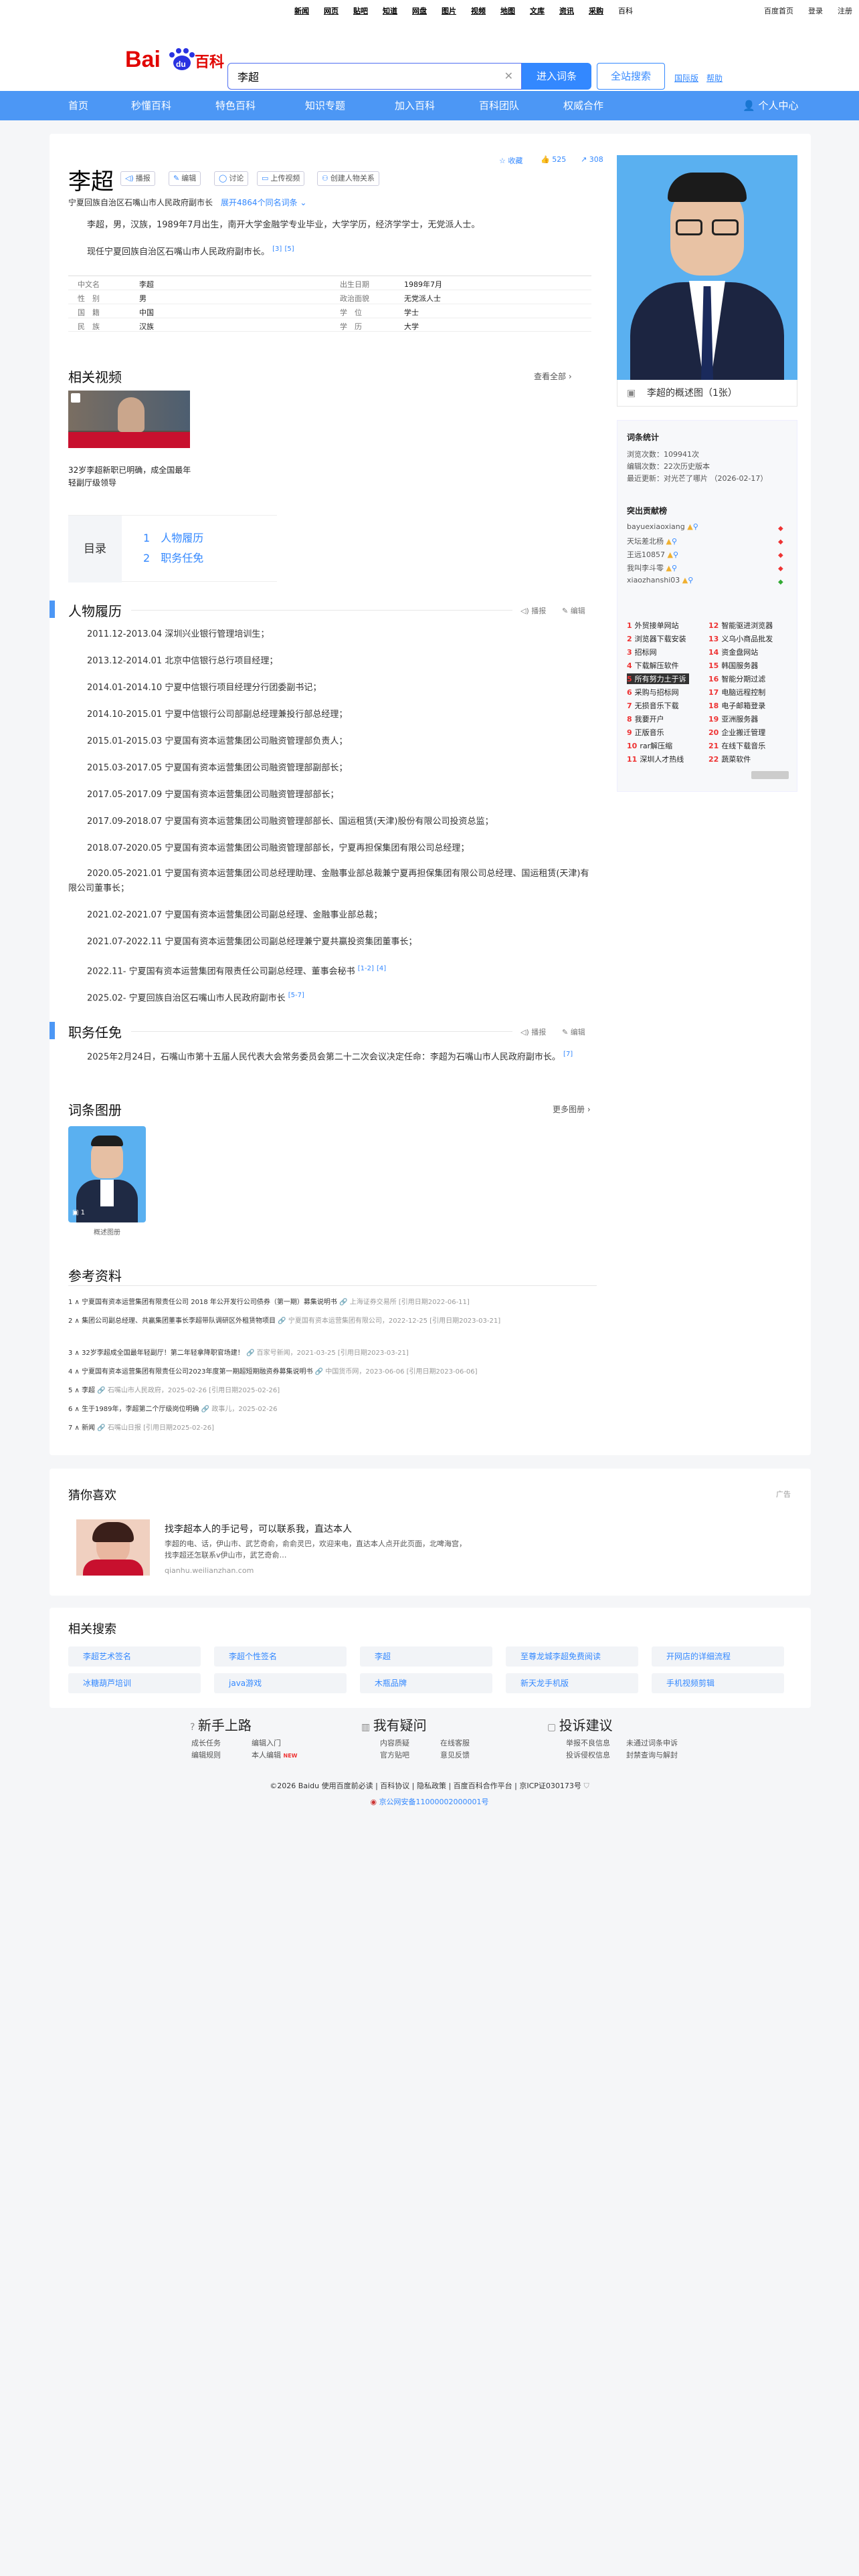  I want to click on broadcast-button: ◁) 播报, so click(137, 178).